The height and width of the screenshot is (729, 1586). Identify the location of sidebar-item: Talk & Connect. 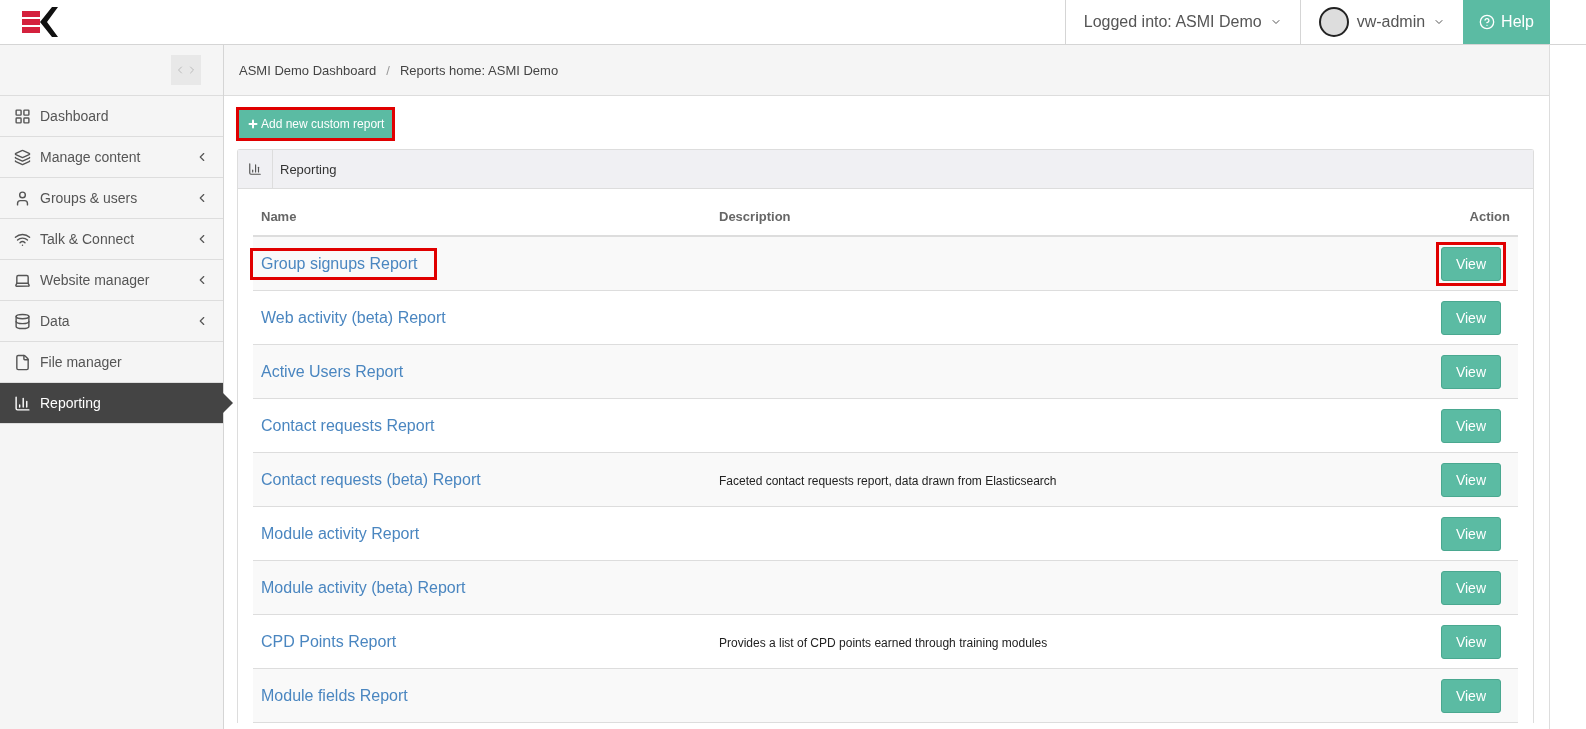
(111, 239).